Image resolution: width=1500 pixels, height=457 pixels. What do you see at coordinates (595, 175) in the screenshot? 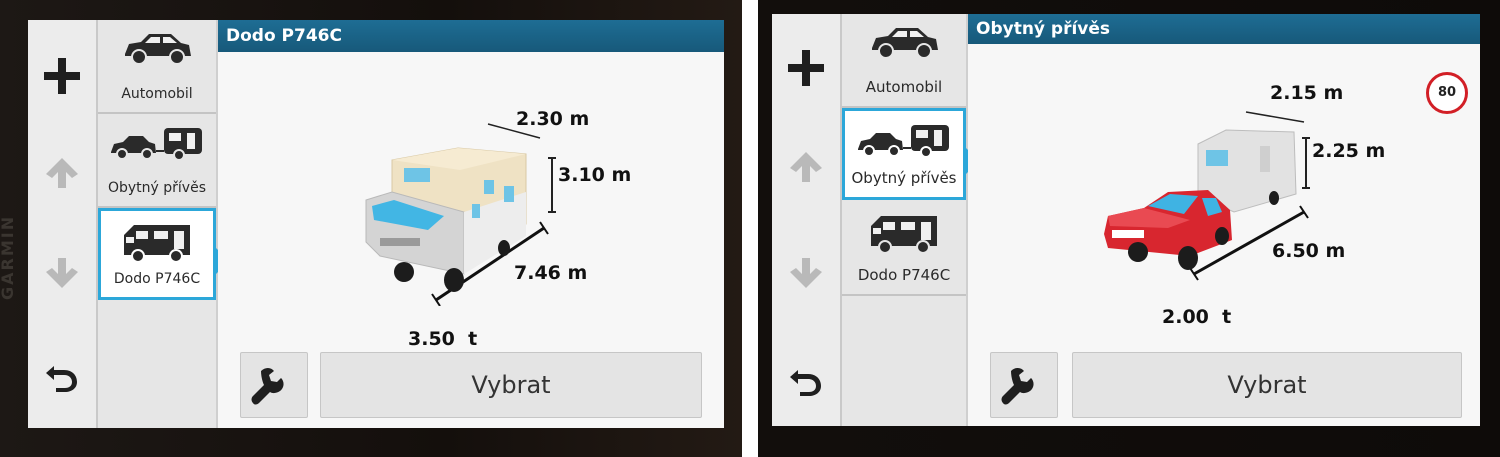
I see `height-value: 3.10 m` at bounding box center [595, 175].